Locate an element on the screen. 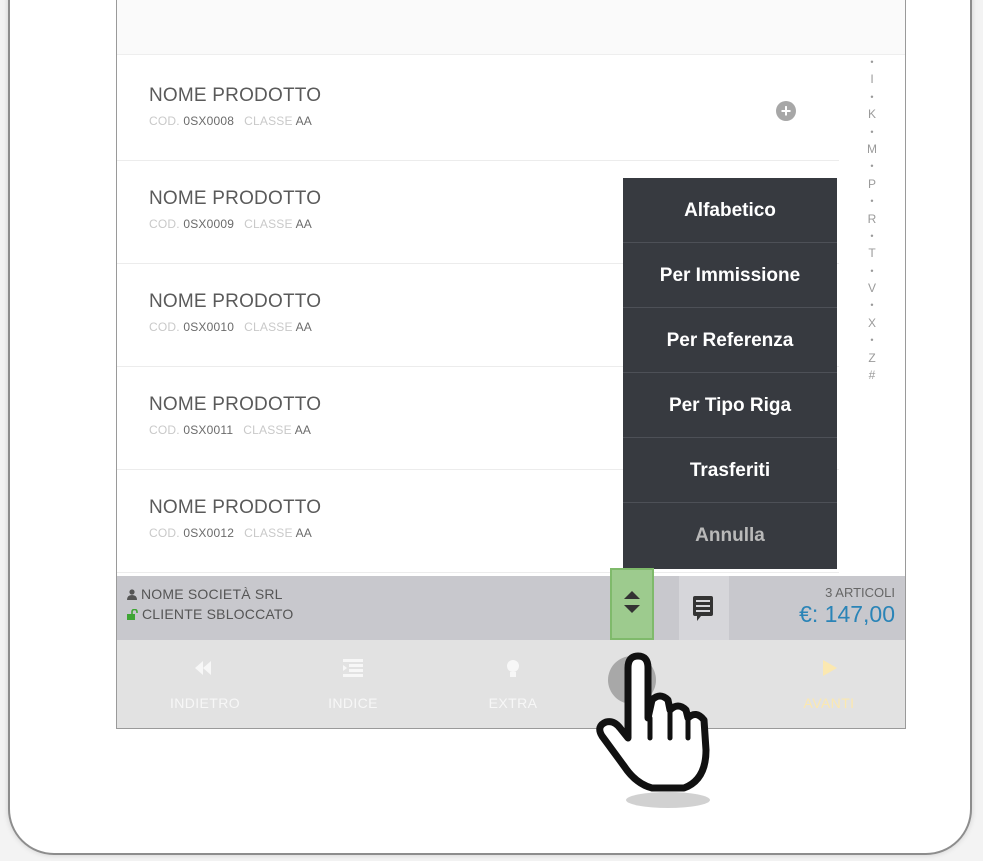 The image size is (983, 861). articles-count: 3 ARTICOLI is located at coordinates (860, 592).